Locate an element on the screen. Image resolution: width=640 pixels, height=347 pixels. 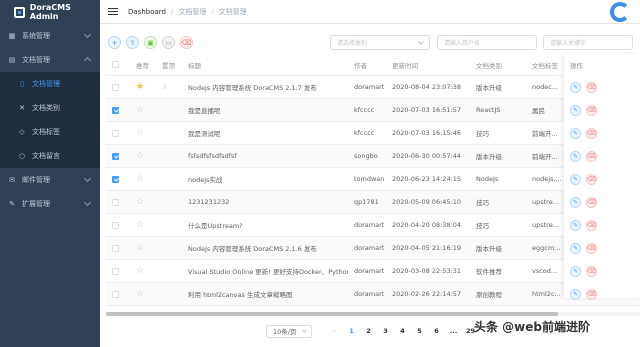
upload-button: ⇪ is located at coordinates (132, 42).